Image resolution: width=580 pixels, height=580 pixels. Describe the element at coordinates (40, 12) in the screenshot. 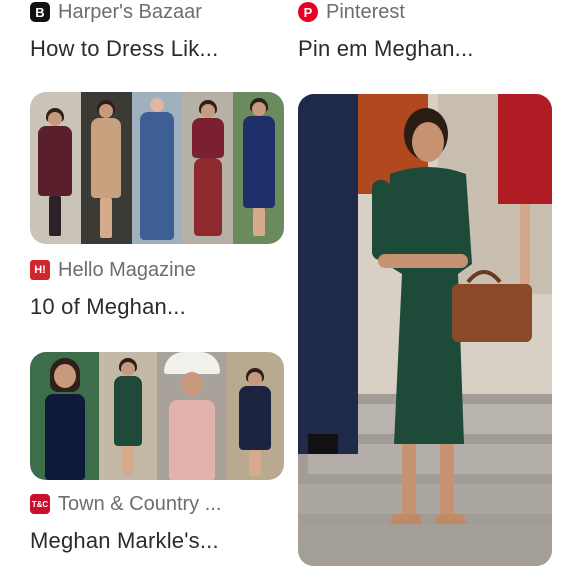

I see `bazaar-b-icon: B` at that location.